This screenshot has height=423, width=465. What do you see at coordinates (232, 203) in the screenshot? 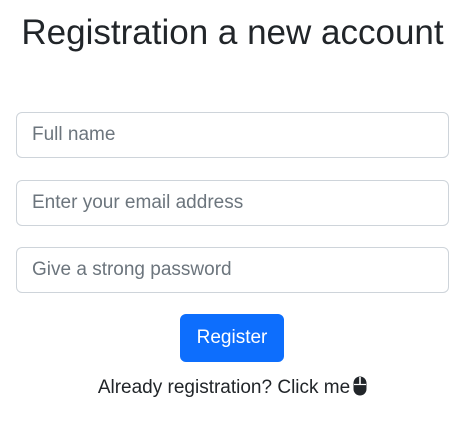
I see `email-input` at bounding box center [232, 203].